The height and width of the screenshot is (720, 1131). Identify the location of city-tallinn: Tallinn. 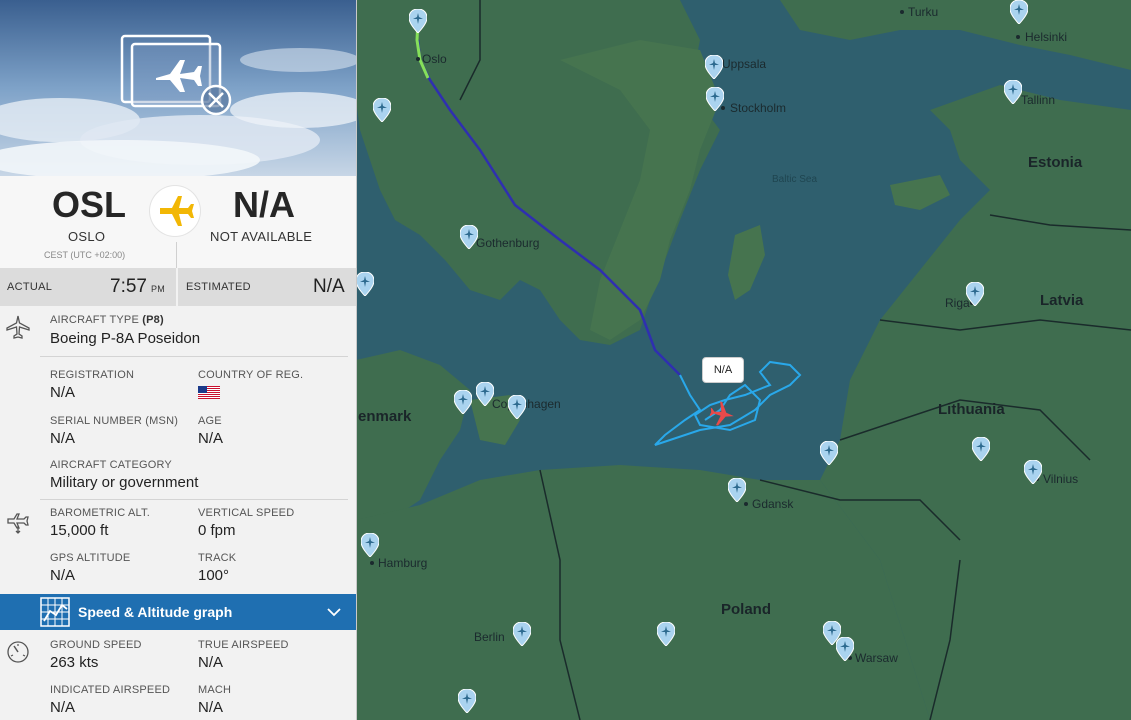
(1038, 100).